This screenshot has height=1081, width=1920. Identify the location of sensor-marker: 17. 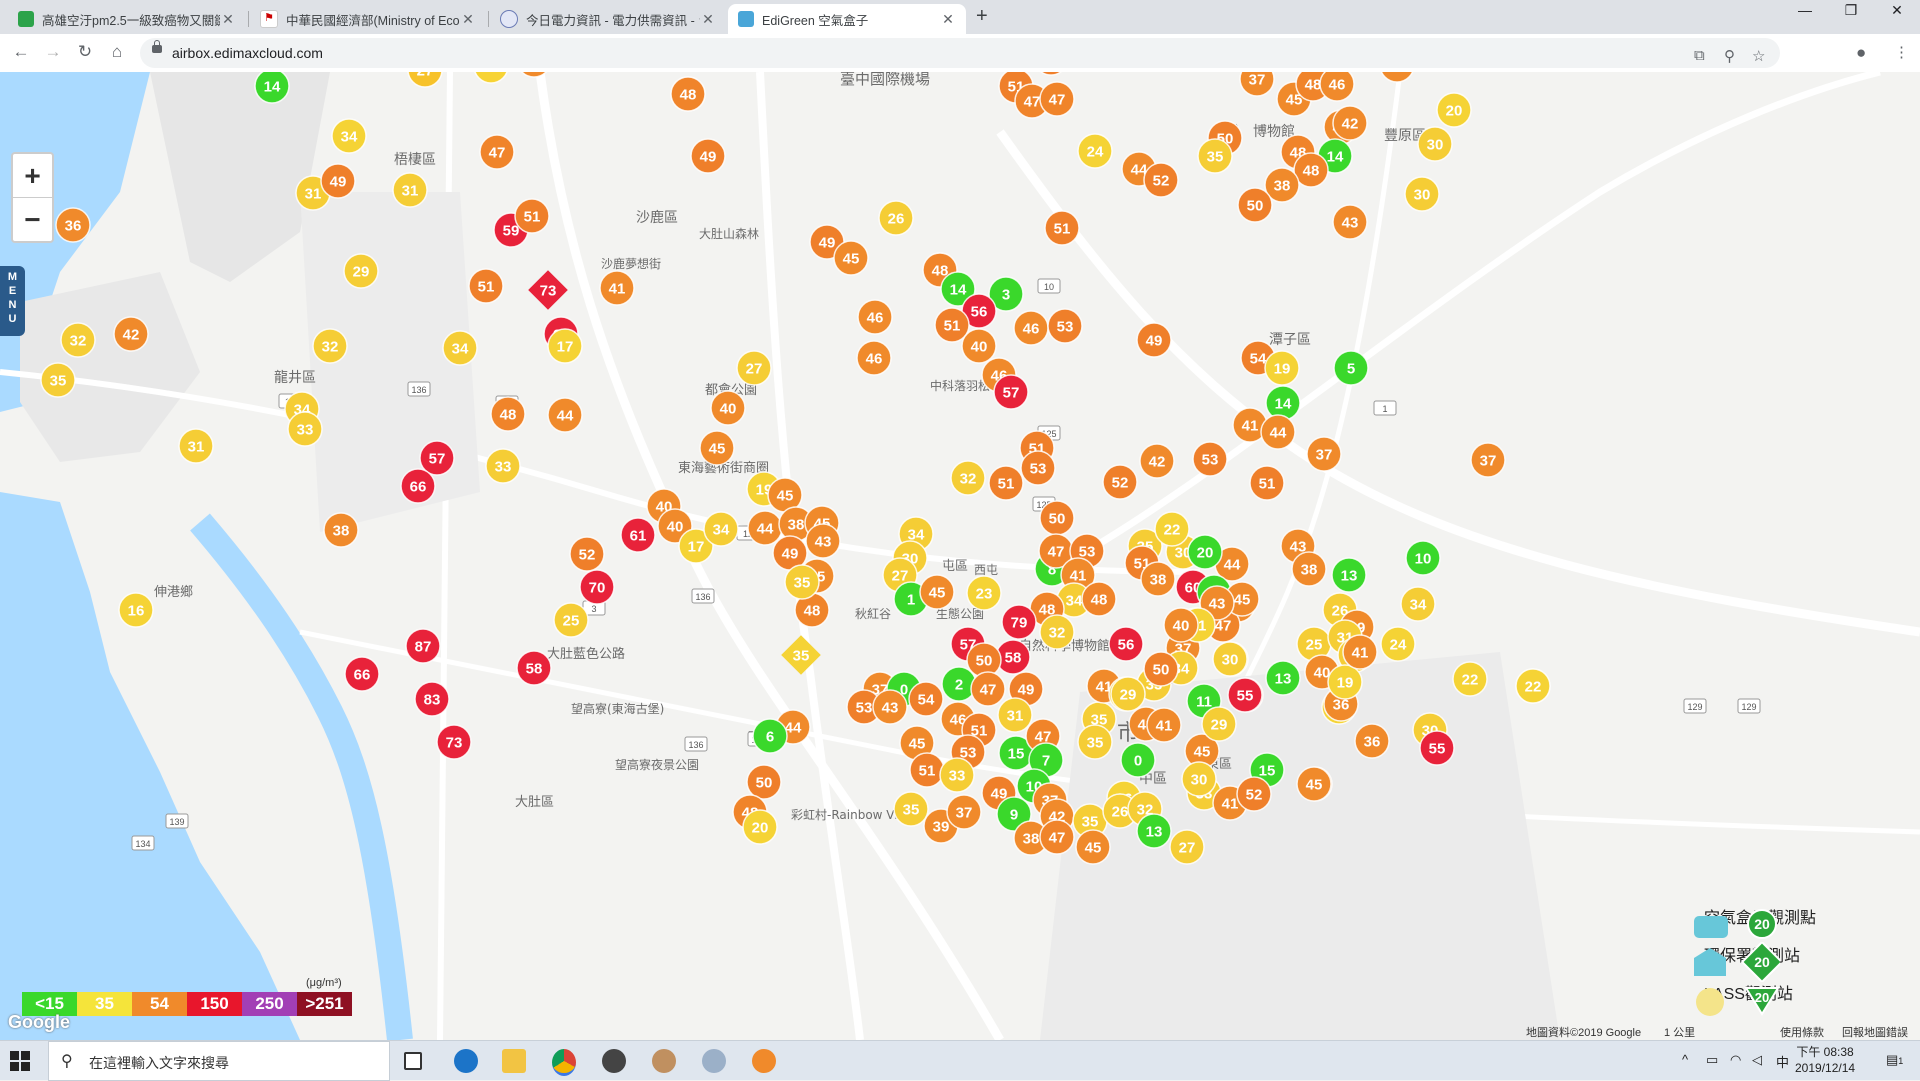
(565, 346).